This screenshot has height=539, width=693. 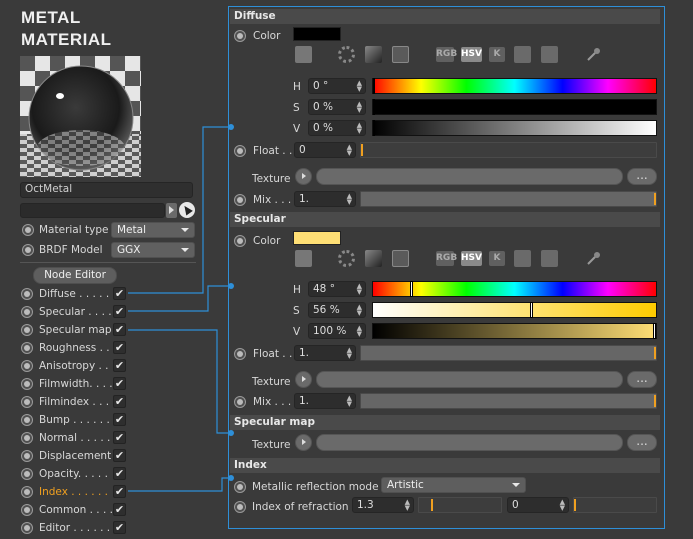 What do you see at coordinates (240, 488) in the screenshot?
I see `metallic-mode-radio` at bounding box center [240, 488].